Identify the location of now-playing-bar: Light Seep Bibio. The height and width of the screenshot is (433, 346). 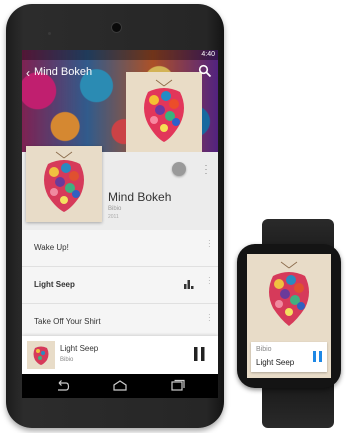
(120, 355).